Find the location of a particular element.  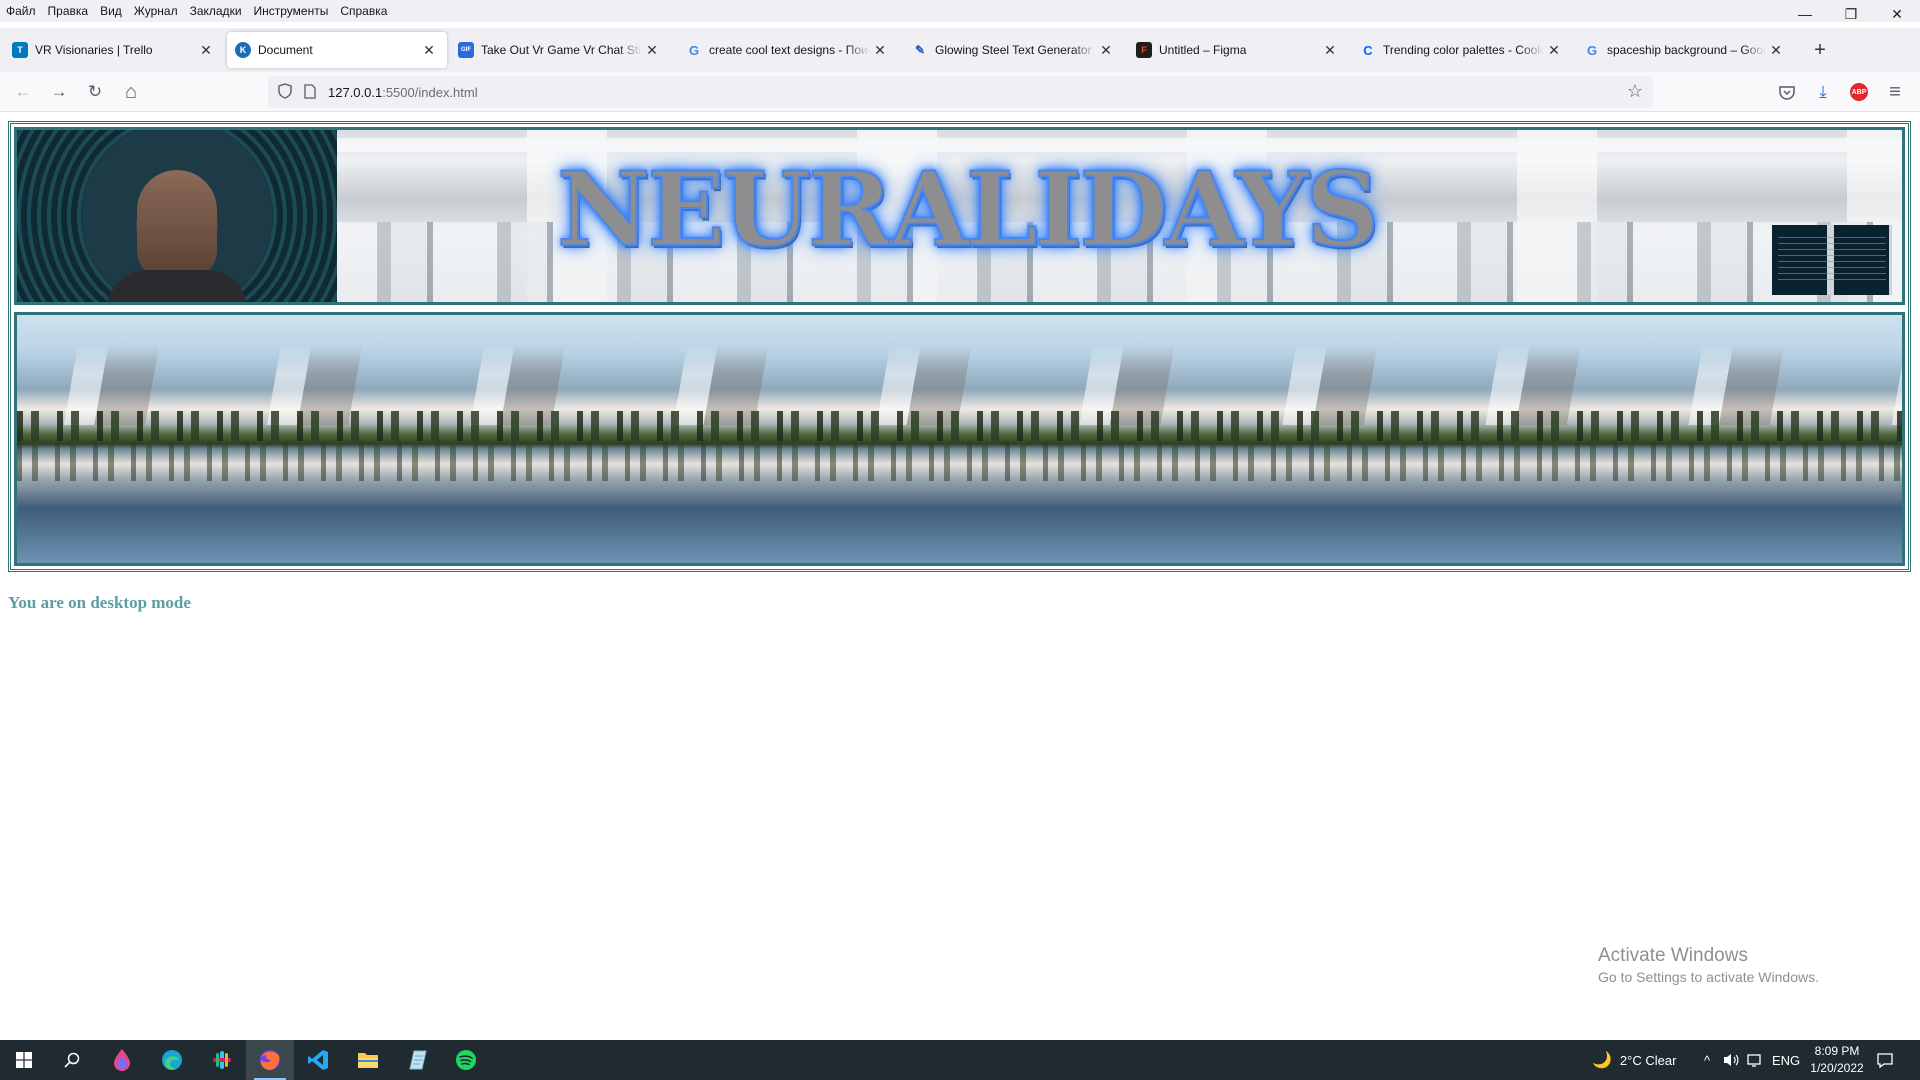

watermark-title: Activate Windows is located at coordinates (1673, 955).